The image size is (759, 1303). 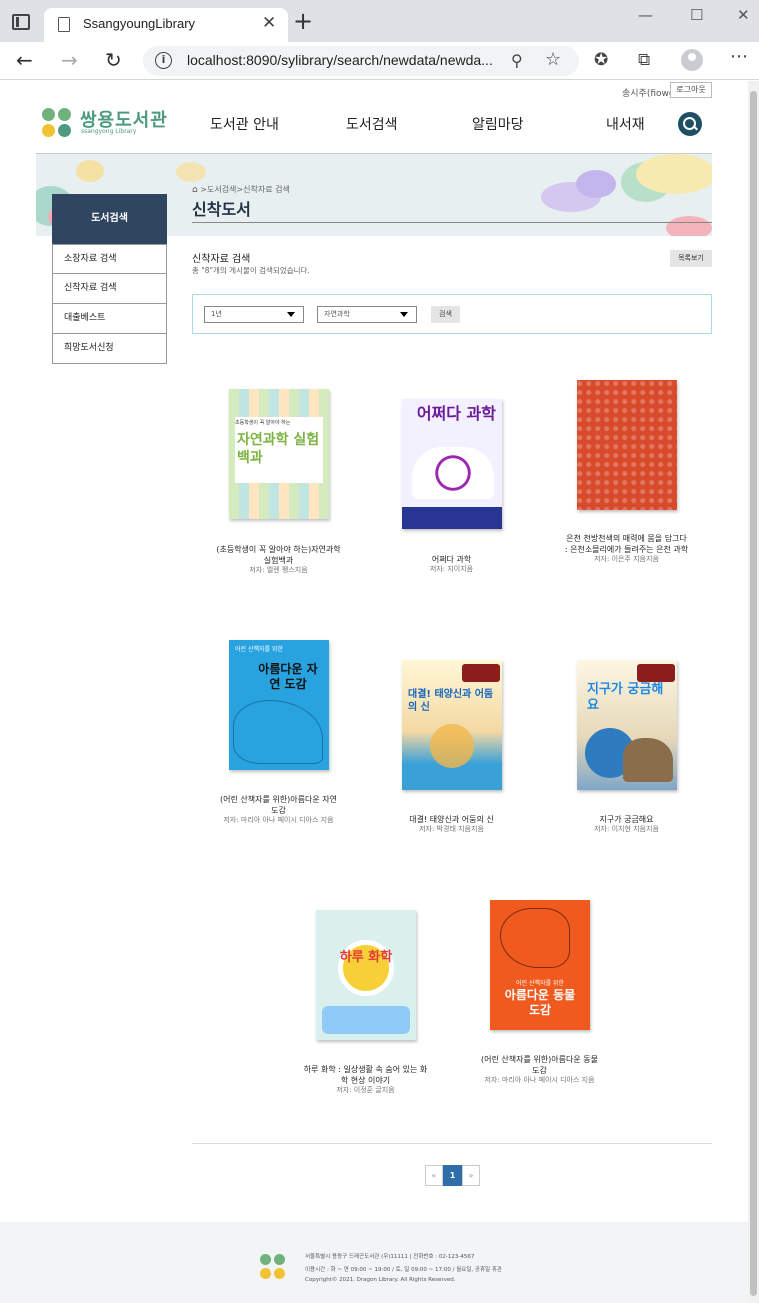 I want to click on logout-button: 로그아웃, so click(x=691, y=90).